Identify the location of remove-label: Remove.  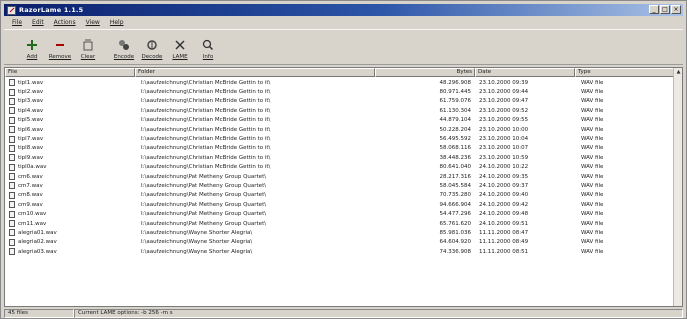
(60, 57).